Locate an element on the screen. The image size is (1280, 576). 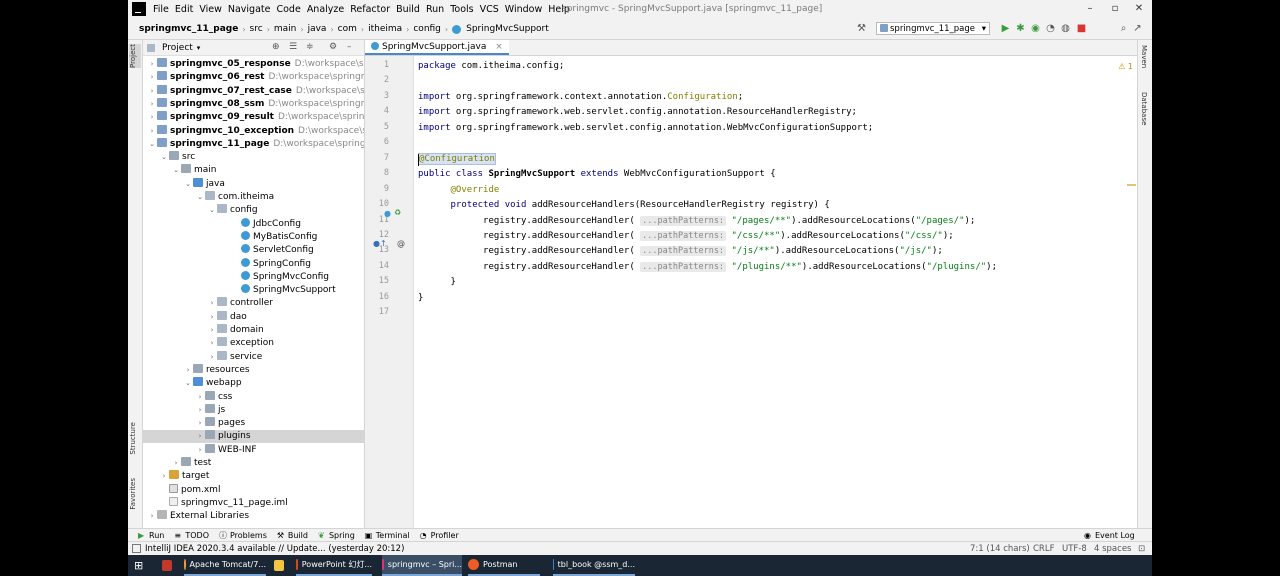
gear-icon: ⚙ is located at coordinates (333, 47).